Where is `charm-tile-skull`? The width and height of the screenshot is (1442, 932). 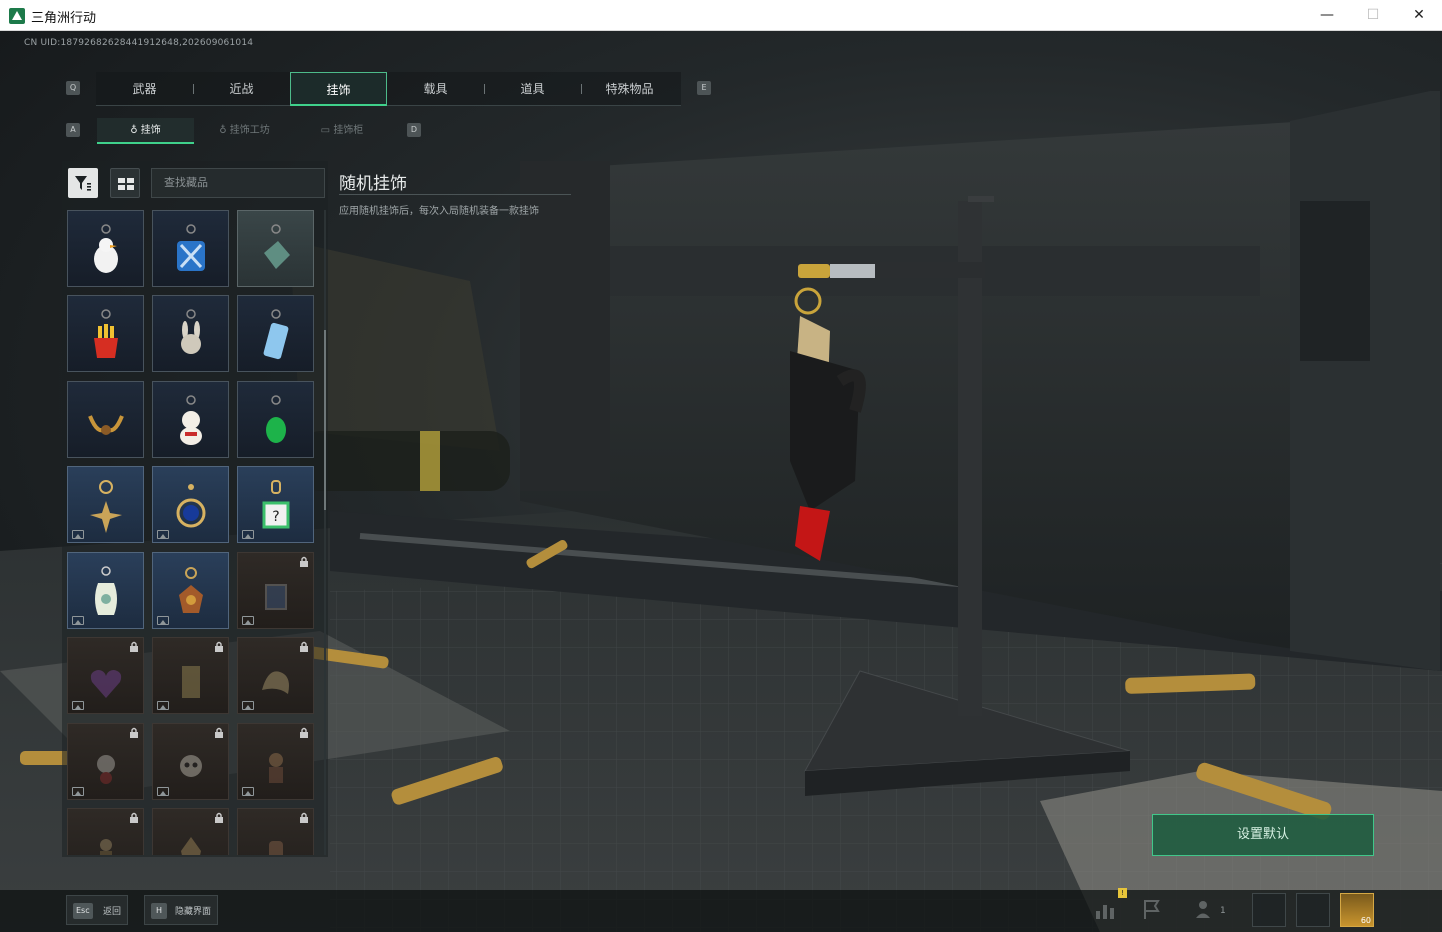
charm-tile-skull is located at coordinates (190, 761).